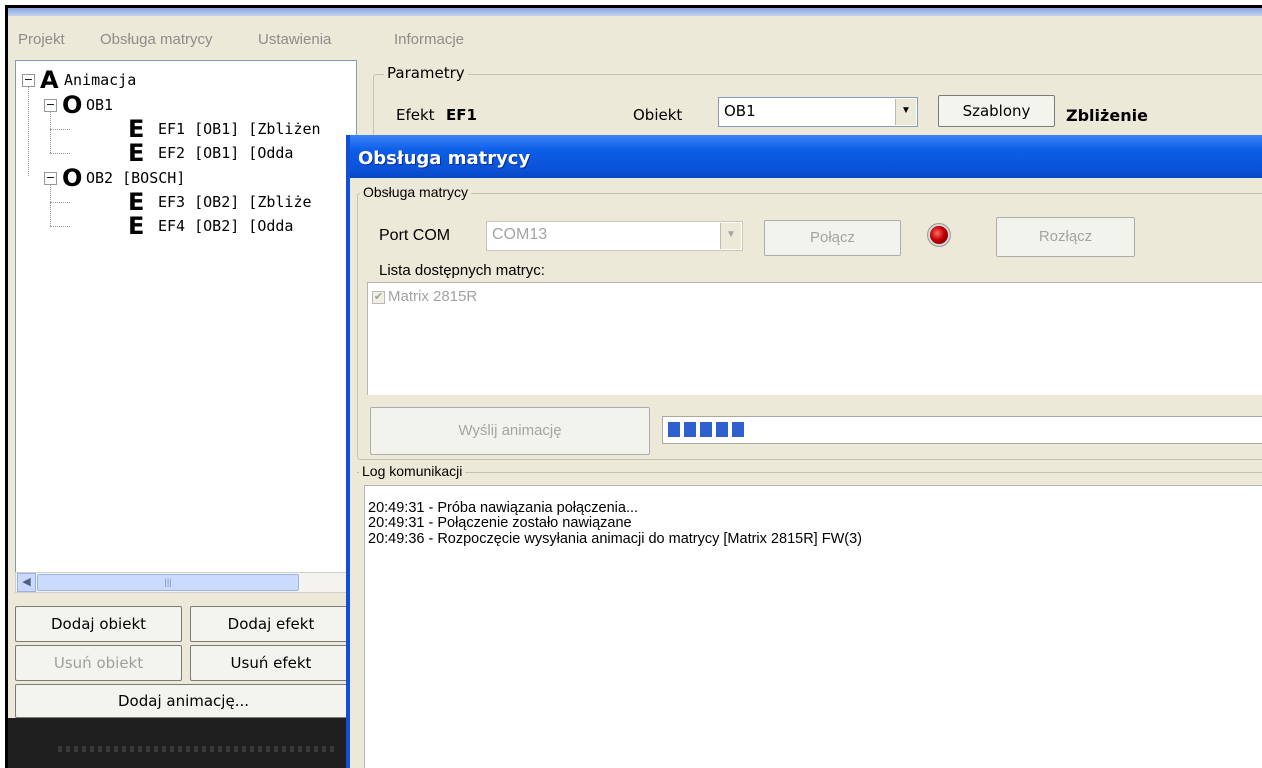 The height and width of the screenshot is (768, 1262). I want to click on tree-node-ef1: E EF1 [OB1] [Zbliżen, so click(186, 129).